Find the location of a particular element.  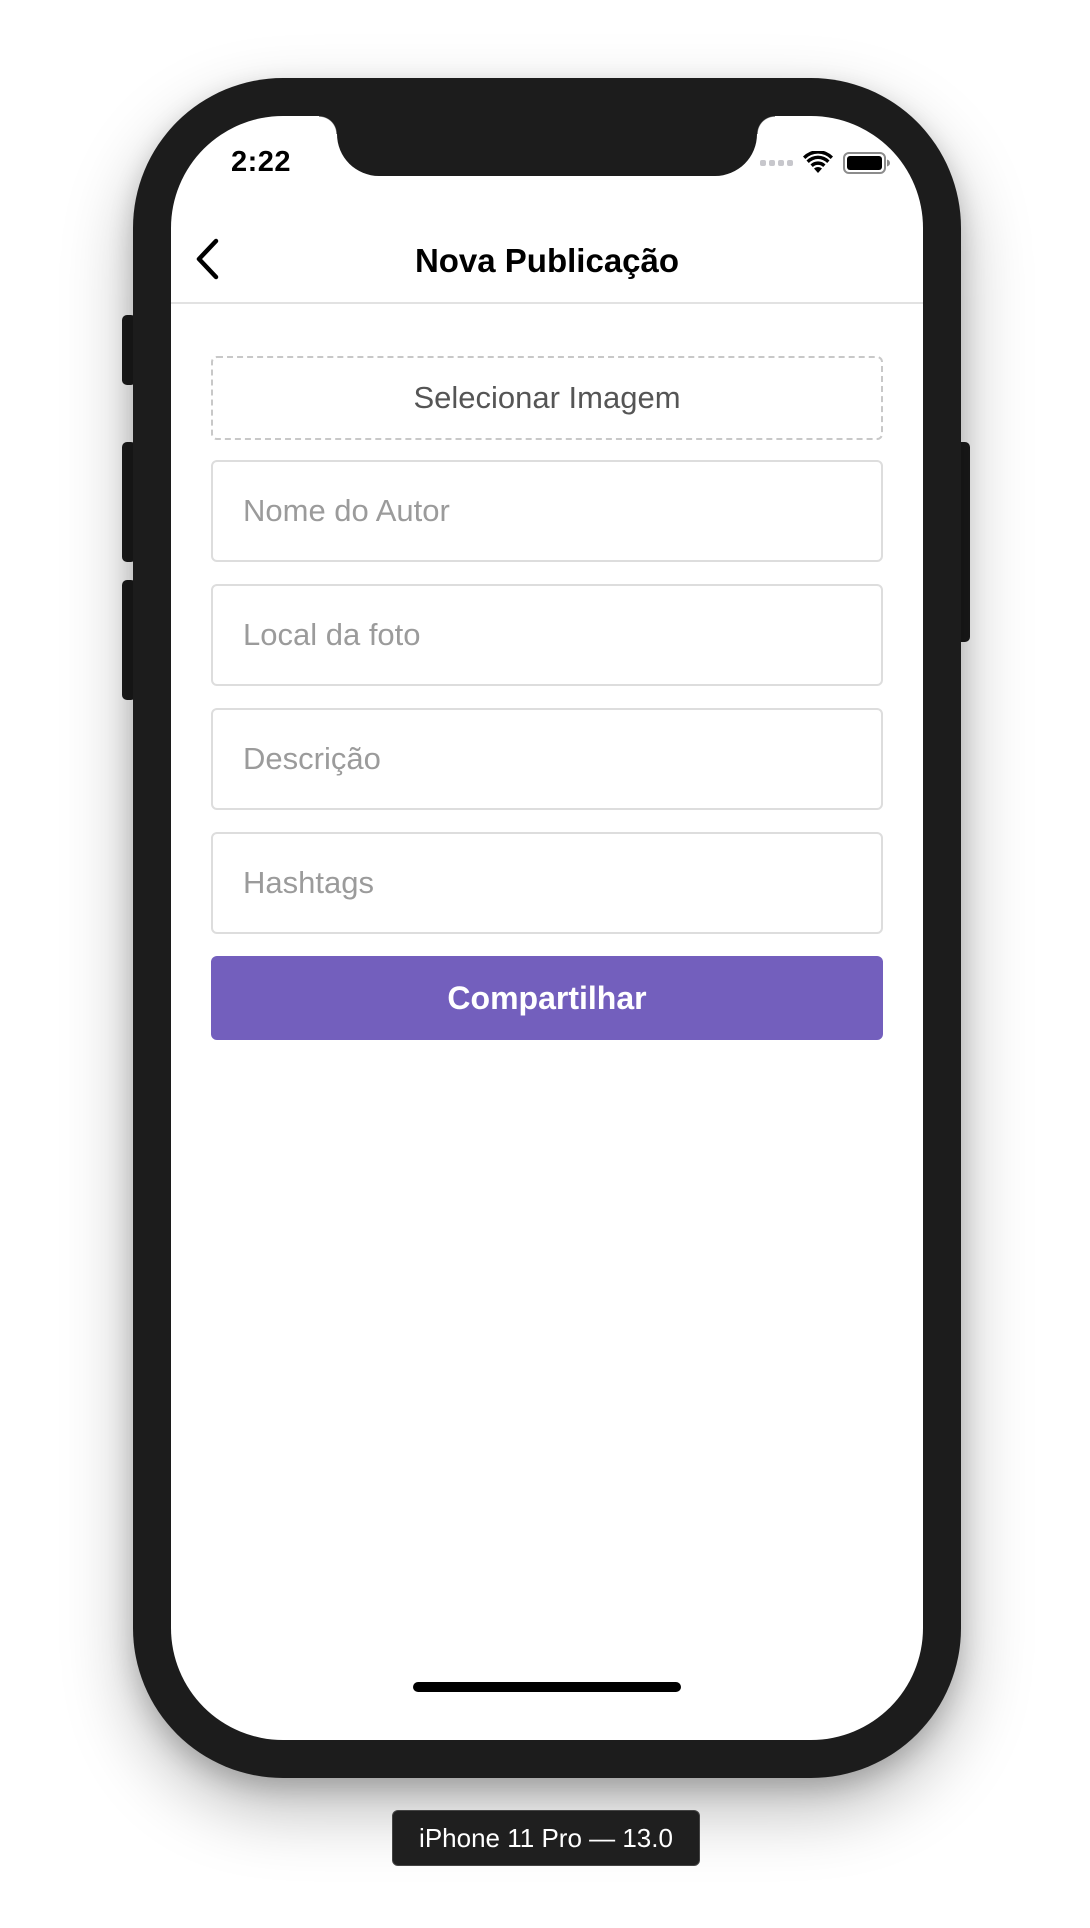

status-indicators is located at coordinates (825, 163).